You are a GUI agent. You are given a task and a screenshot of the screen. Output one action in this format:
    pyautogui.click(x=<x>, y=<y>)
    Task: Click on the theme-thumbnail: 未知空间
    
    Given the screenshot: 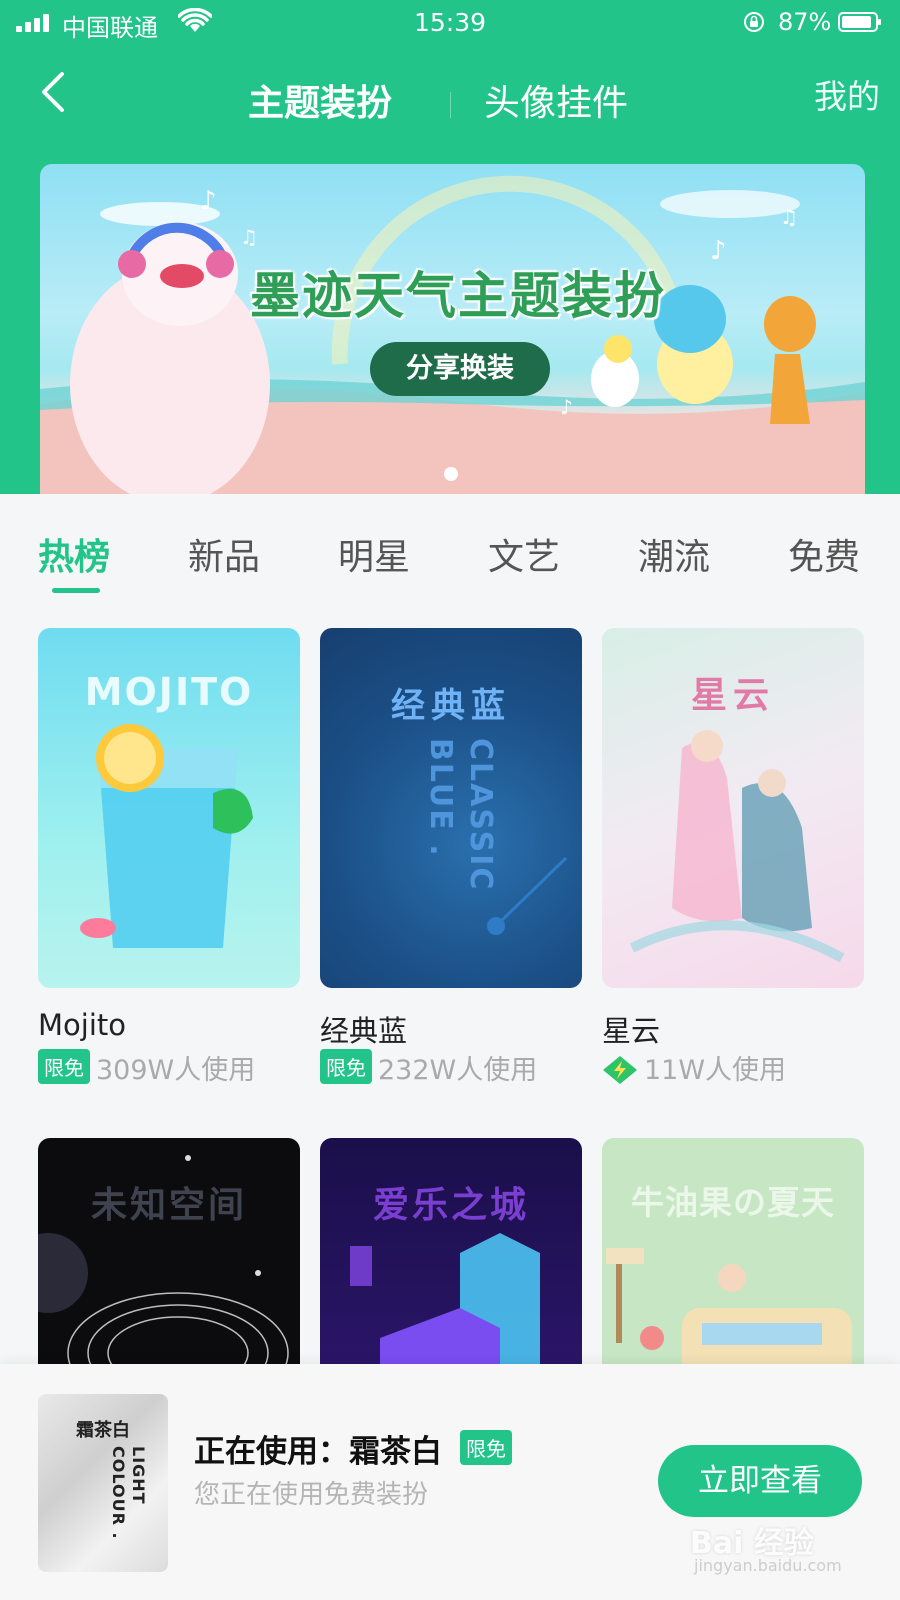 What is the action you would take?
    pyautogui.click(x=169, y=1258)
    